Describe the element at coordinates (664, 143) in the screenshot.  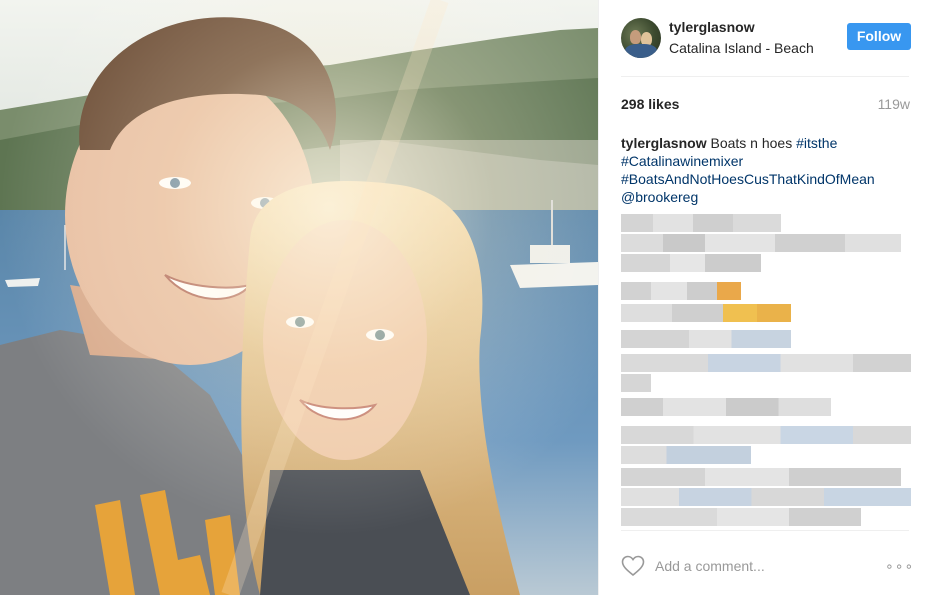
I see `caption-username: tylerglasnow` at that location.